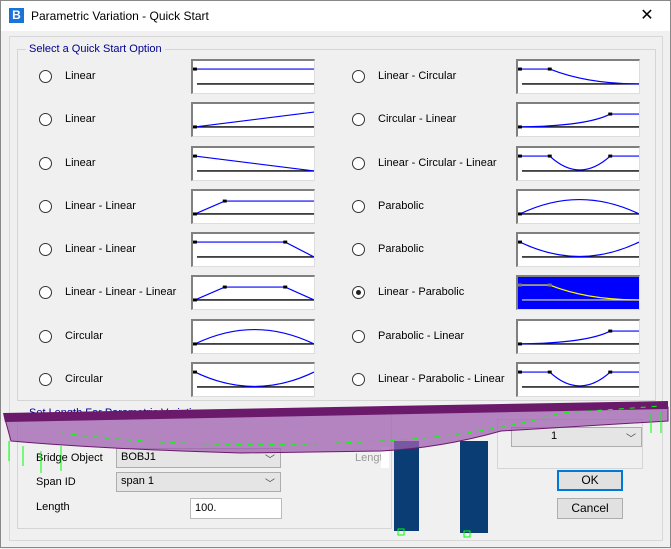 The height and width of the screenshot is (549, 671). Describe the element at coordinates (647, 16) in the screenshot. I see `close-button: ✕` at that location.